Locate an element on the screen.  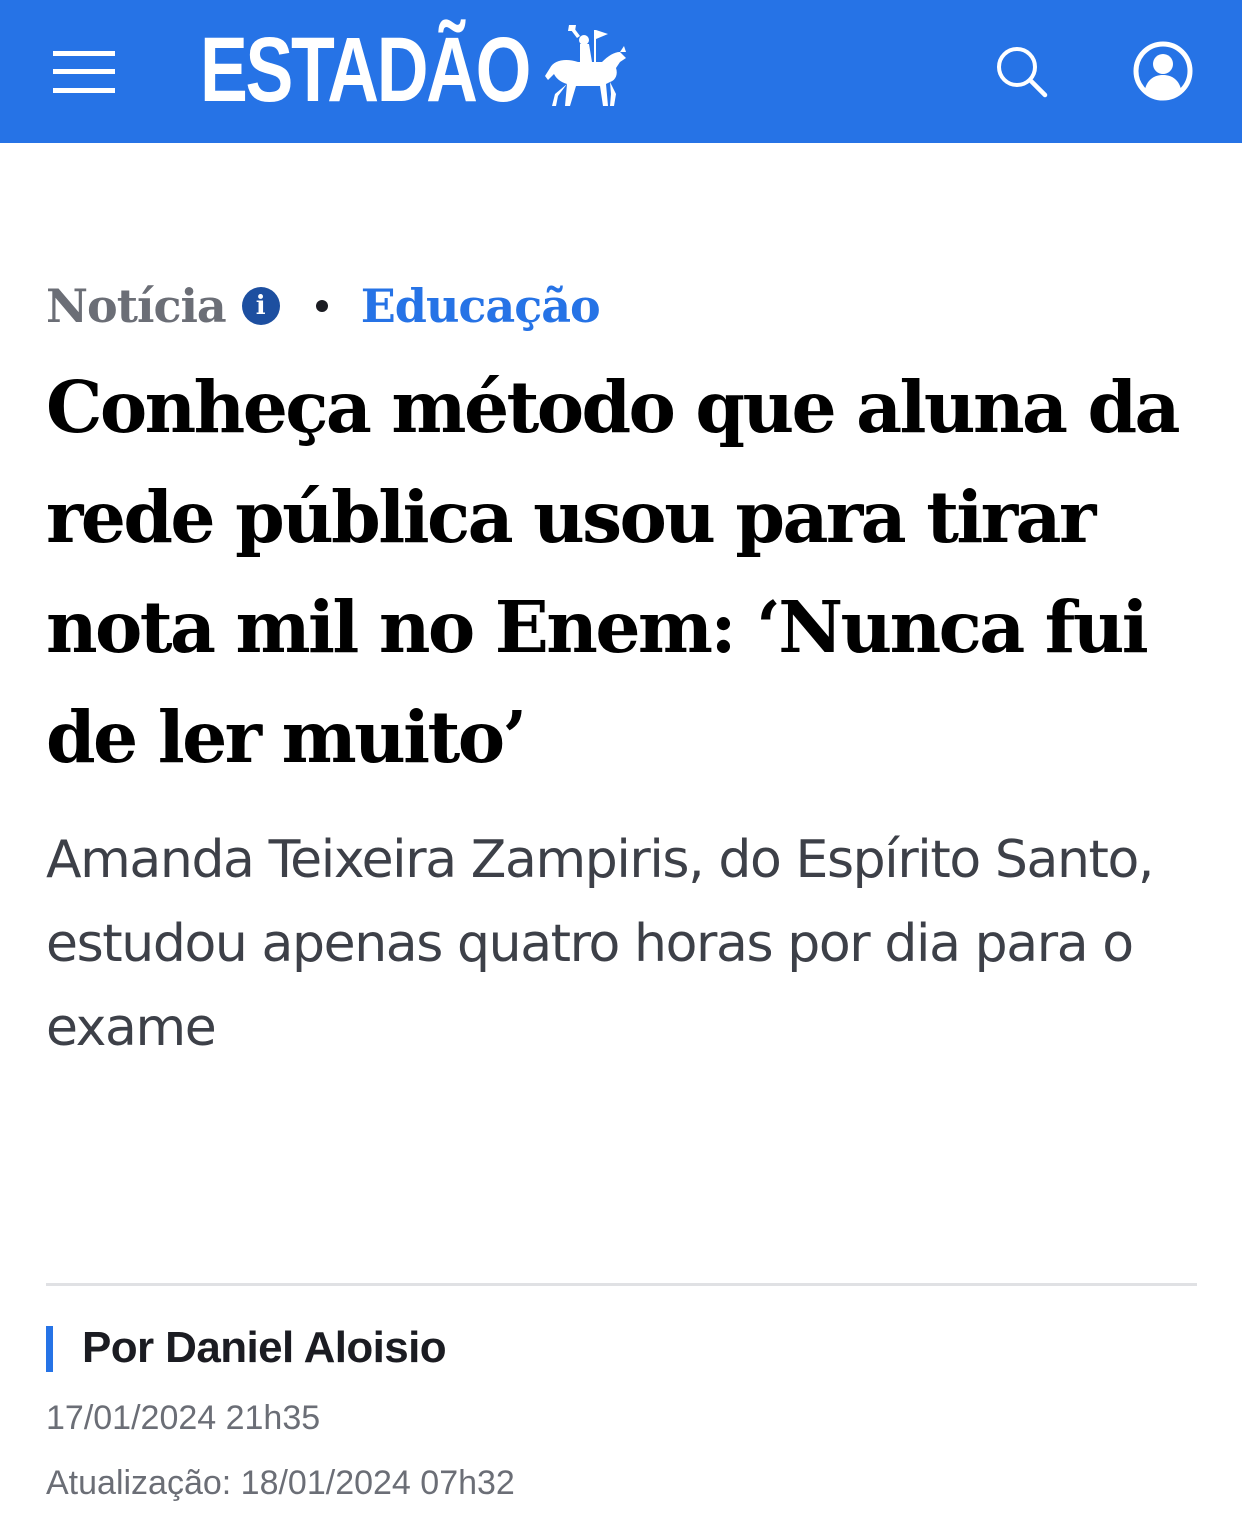
info-icon: i is located at coordinates (260, 306).